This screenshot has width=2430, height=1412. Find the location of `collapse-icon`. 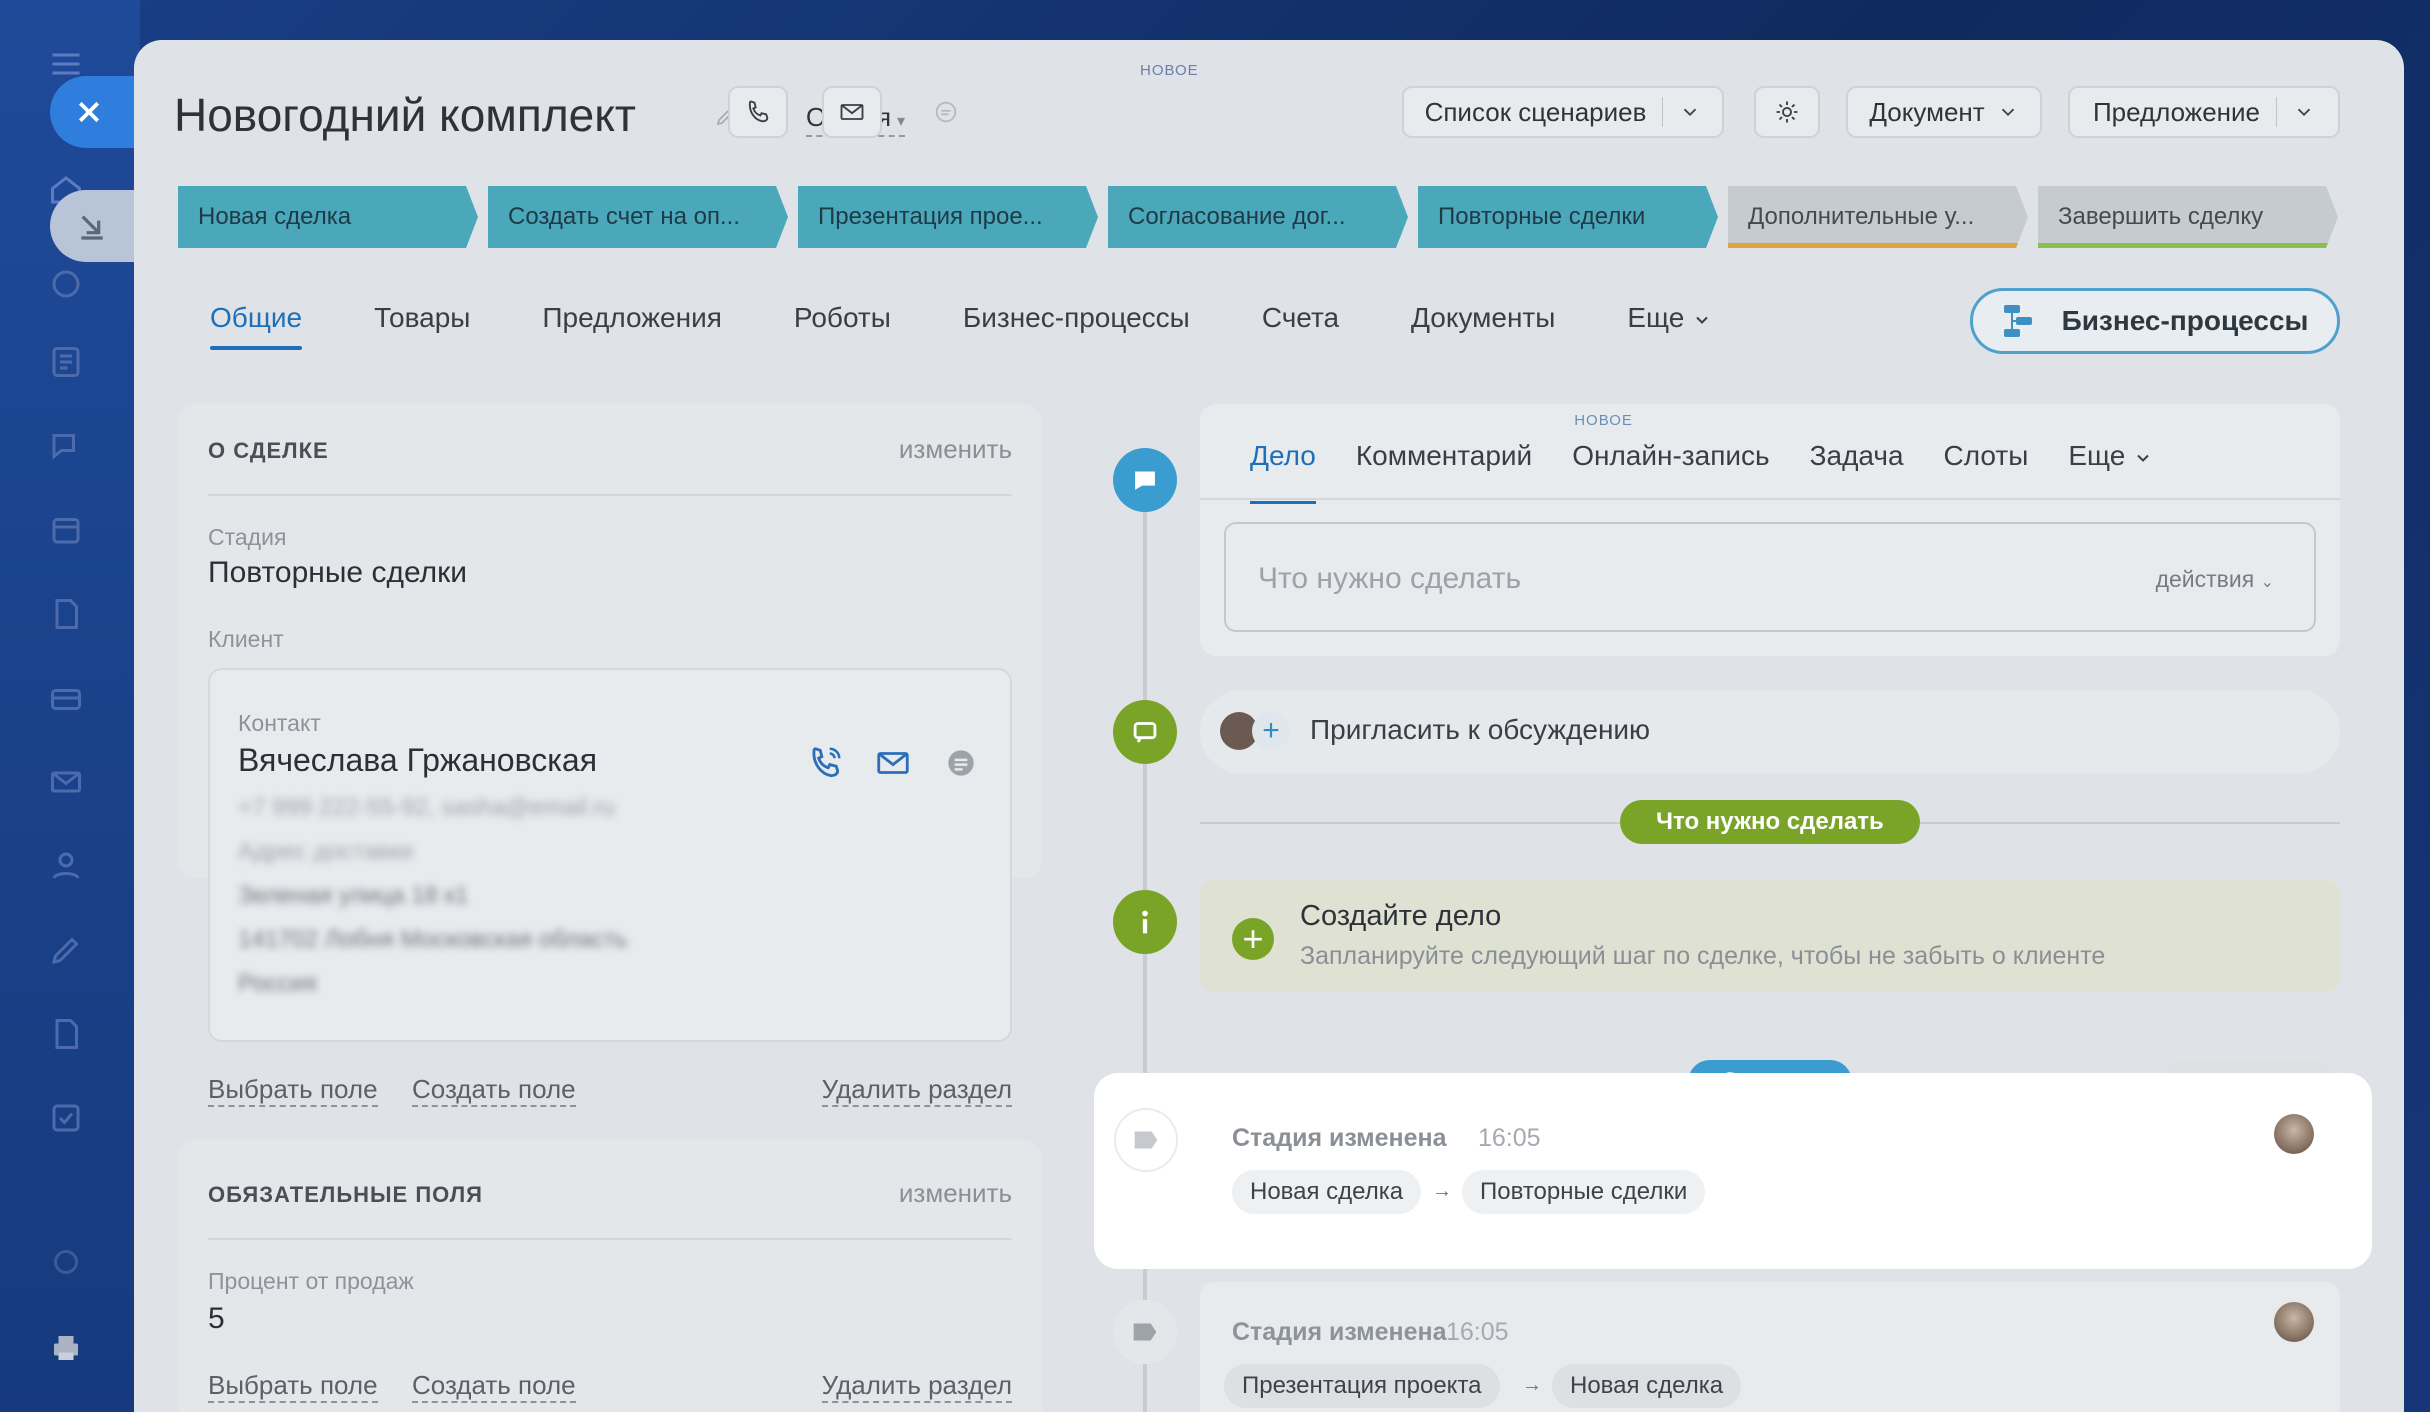

collapse-icon is located at coordinates (92, 227).